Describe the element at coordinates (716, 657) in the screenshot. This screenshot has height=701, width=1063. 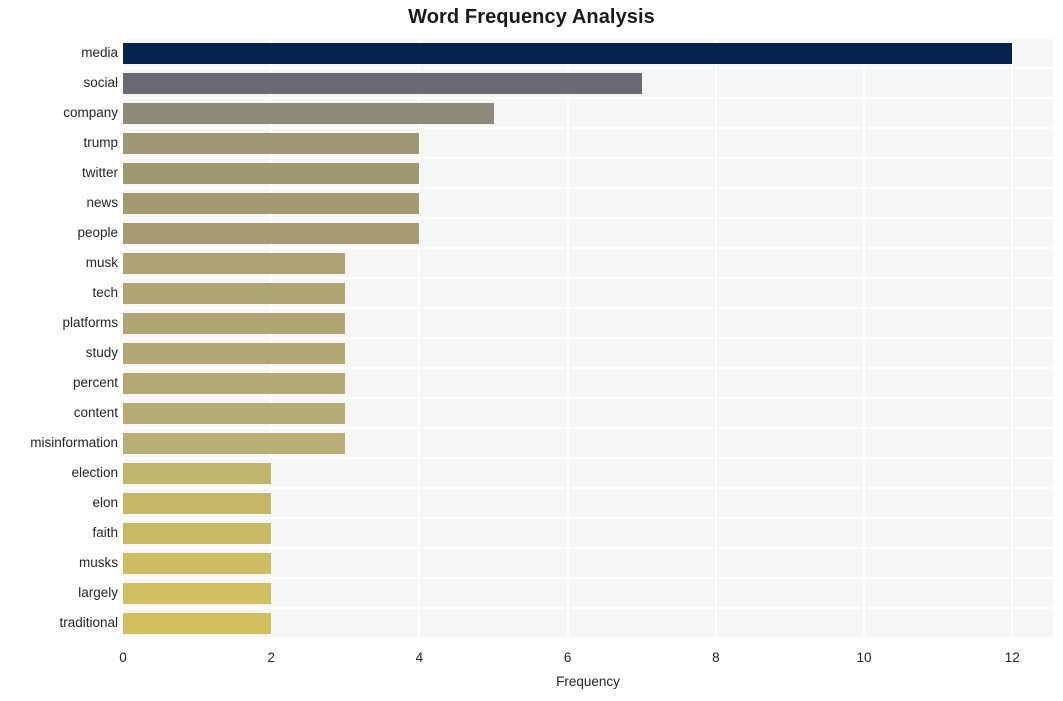
I see `x-tick-label-8: 8` at that location.